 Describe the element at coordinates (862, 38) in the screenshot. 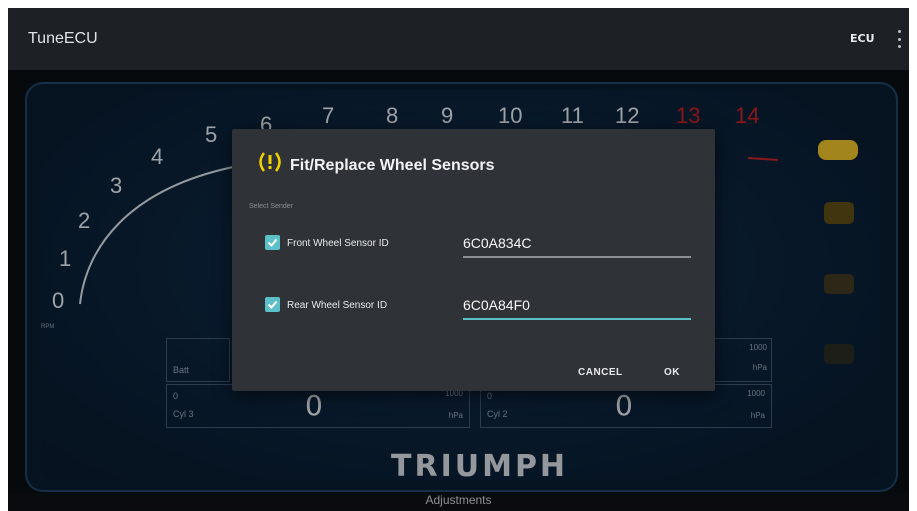

I see `ecu-button: ECU` at that location.